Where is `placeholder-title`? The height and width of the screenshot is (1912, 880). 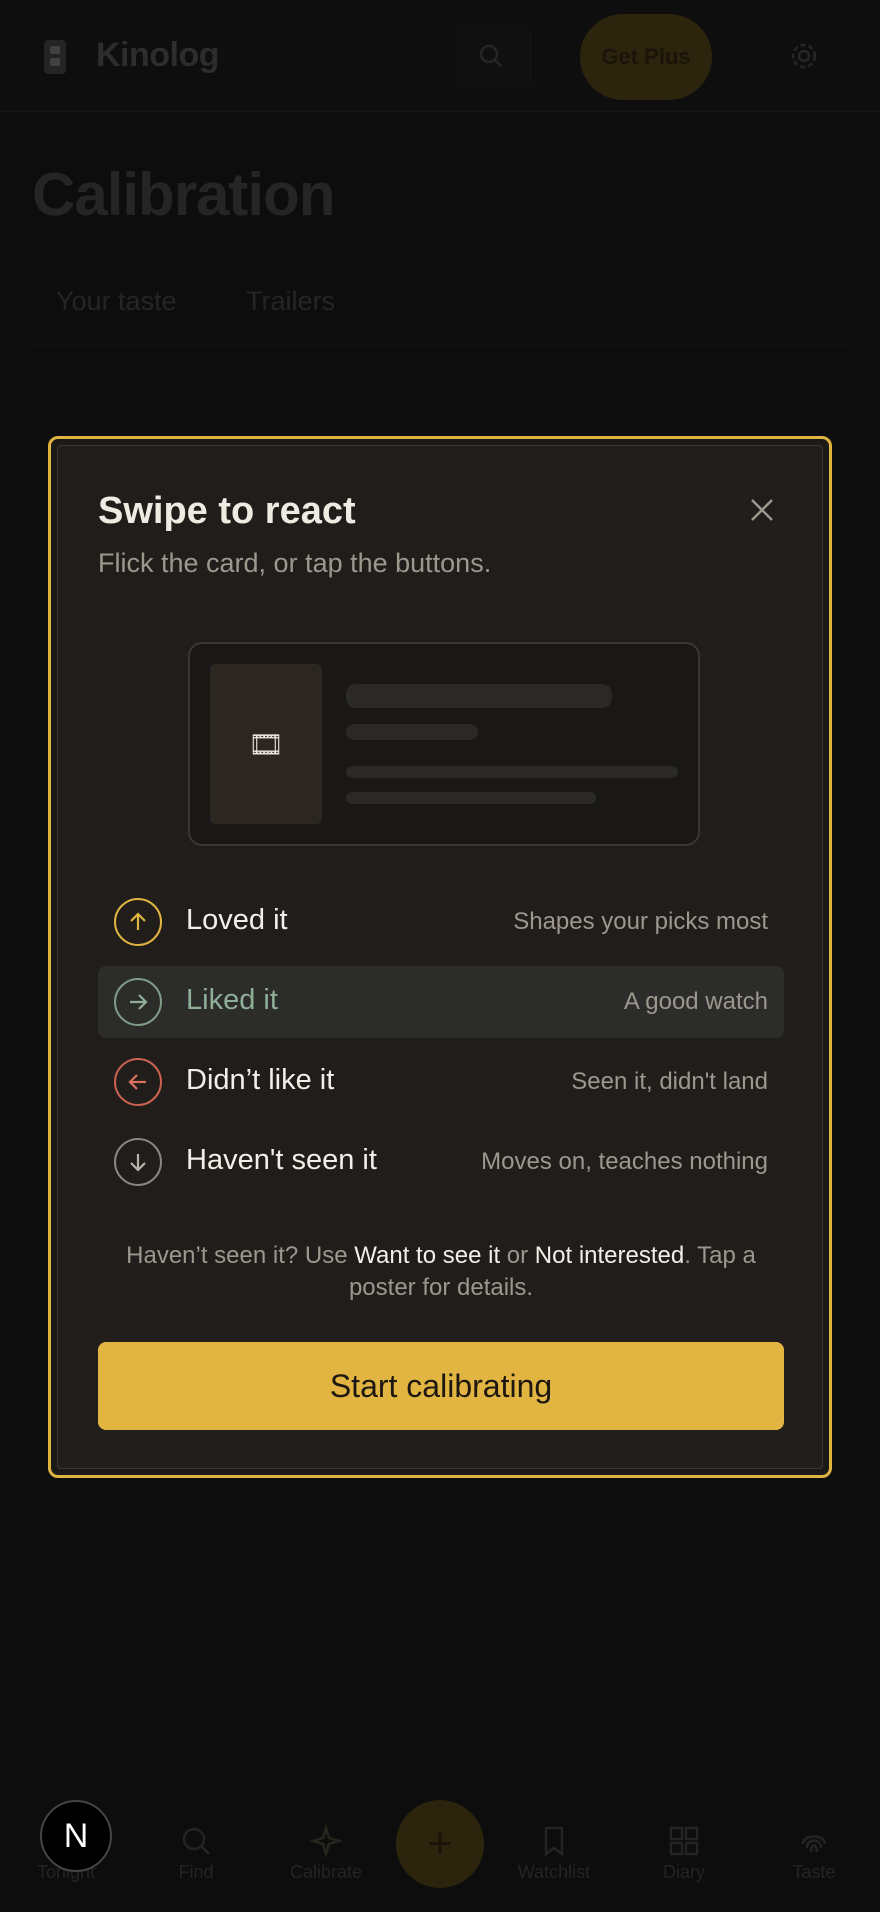 placeholder-title is located at coordinates (479, 696).